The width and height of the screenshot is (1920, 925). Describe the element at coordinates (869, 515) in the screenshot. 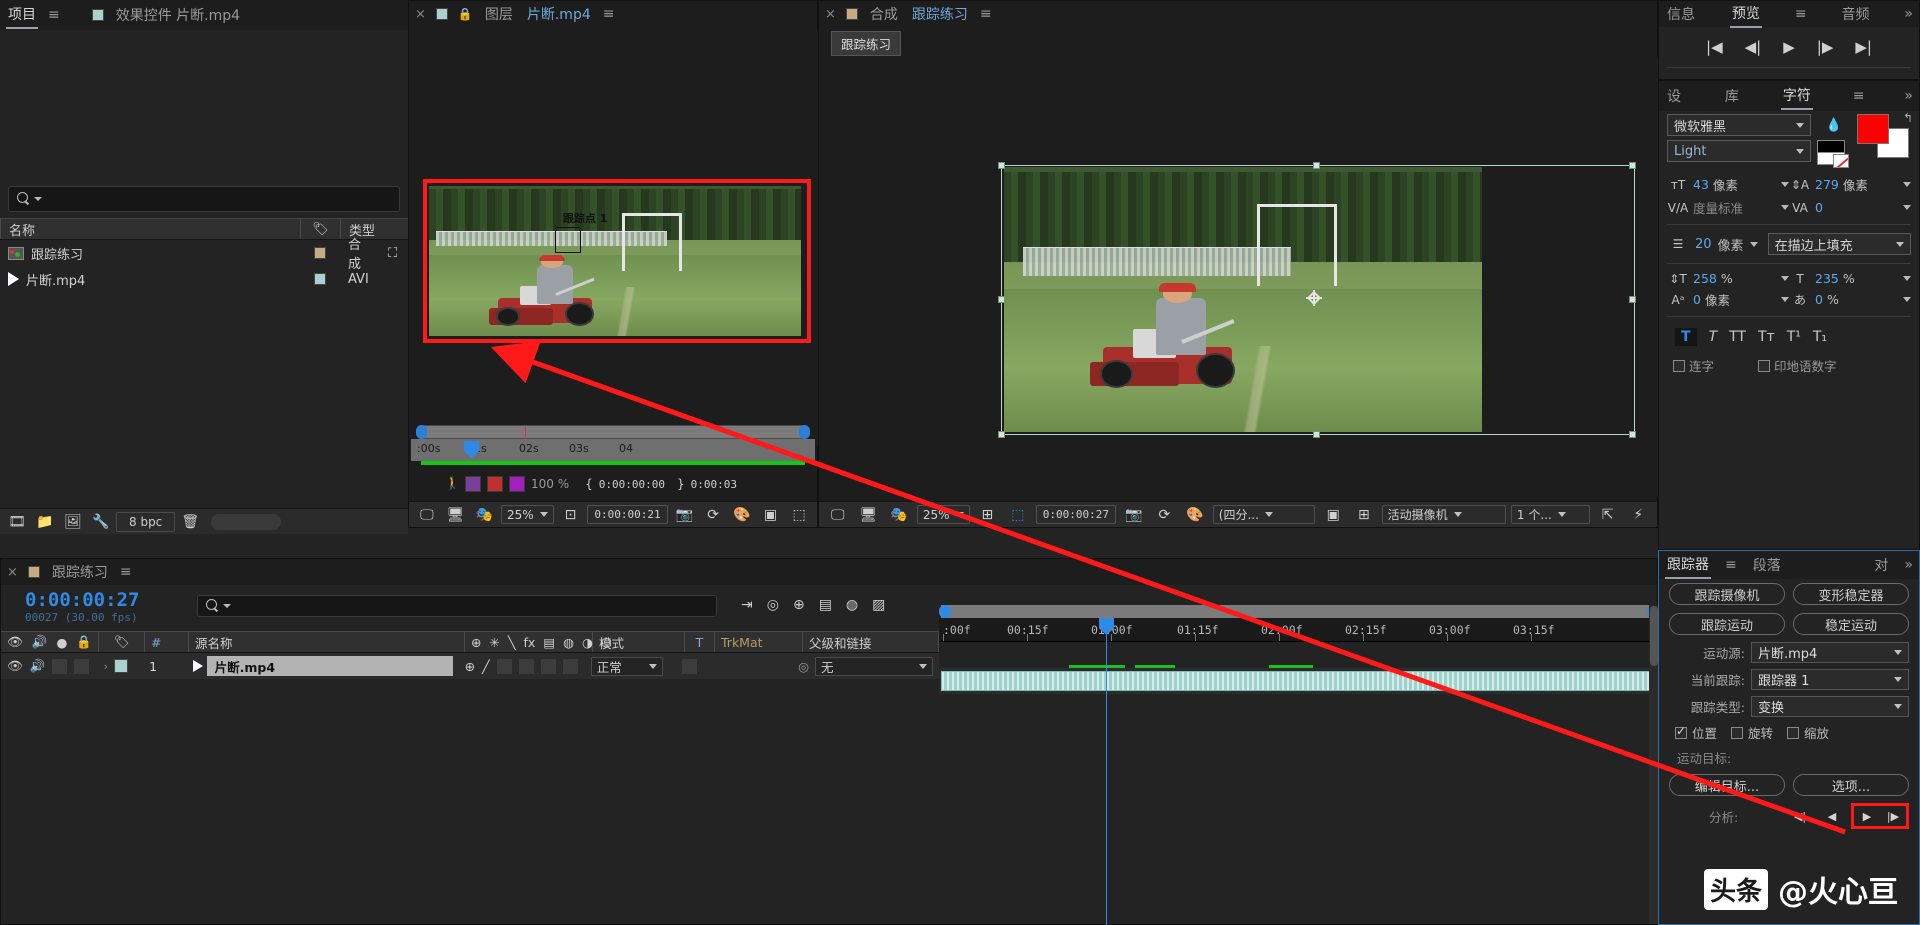

I see `main-view-icon: 🖥` at that location.